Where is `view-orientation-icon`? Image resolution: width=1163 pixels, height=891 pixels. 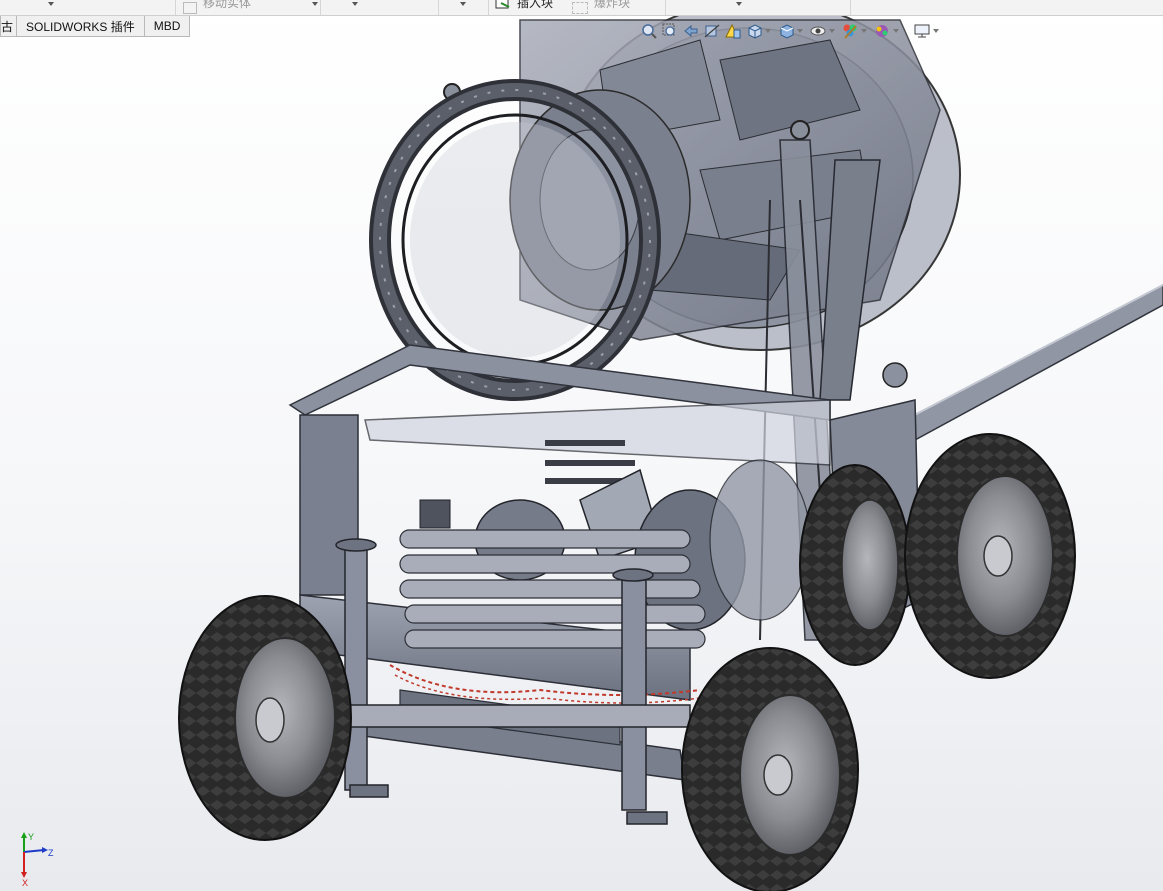
view-orientation-icon is located at coordinates (754, 31).